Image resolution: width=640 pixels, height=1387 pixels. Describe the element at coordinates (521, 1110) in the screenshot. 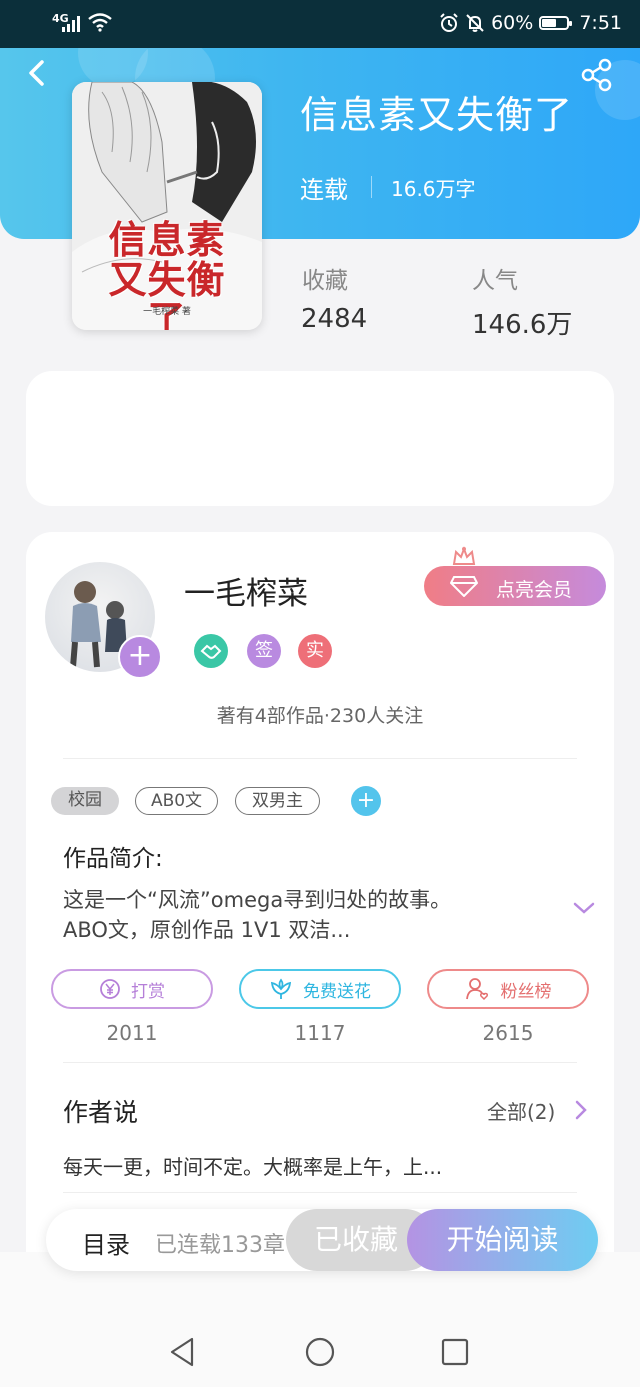

I see `view-all-link: 全部(2)` at that location.